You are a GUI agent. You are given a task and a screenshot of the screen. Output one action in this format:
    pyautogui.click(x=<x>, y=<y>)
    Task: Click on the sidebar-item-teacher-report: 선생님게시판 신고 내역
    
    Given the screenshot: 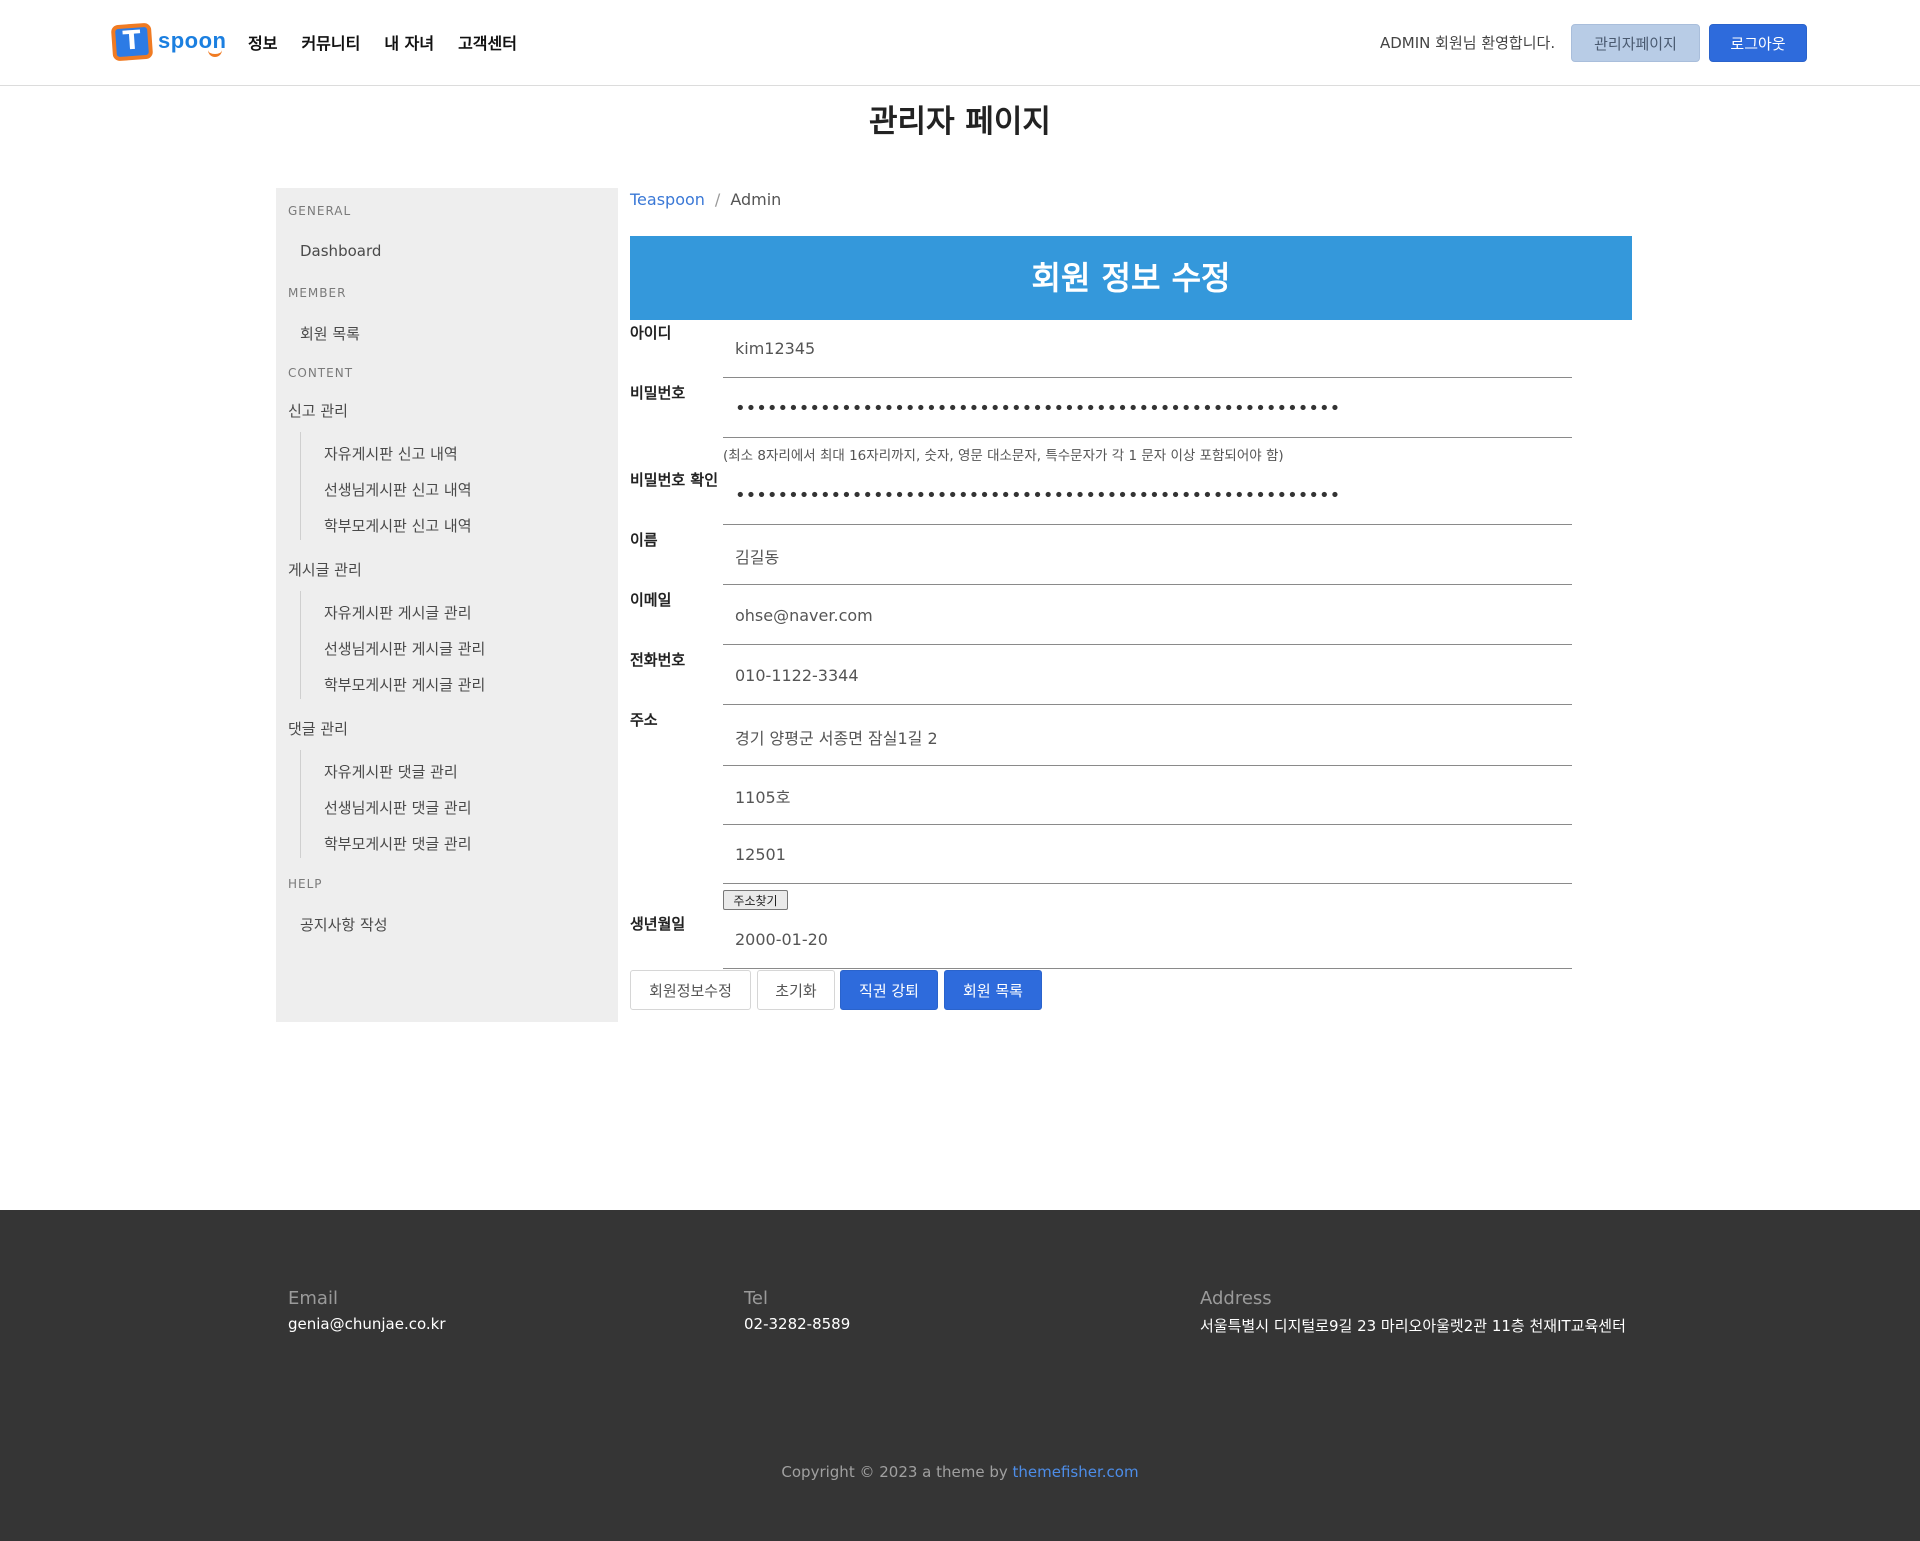 What is the action you would take?
    pyautogui.click(x=398, y=489)
    